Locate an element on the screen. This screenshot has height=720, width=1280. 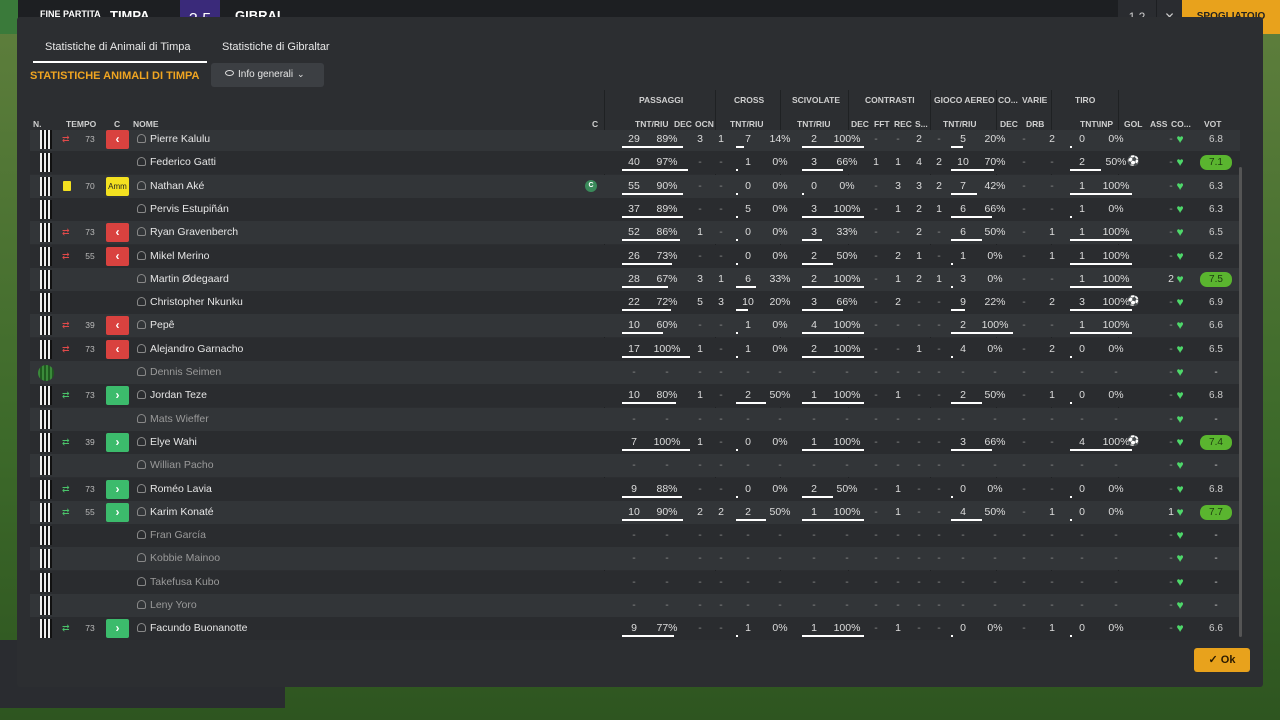
player-name: Pervis Estupiñán is located at coordinates (189, 209).